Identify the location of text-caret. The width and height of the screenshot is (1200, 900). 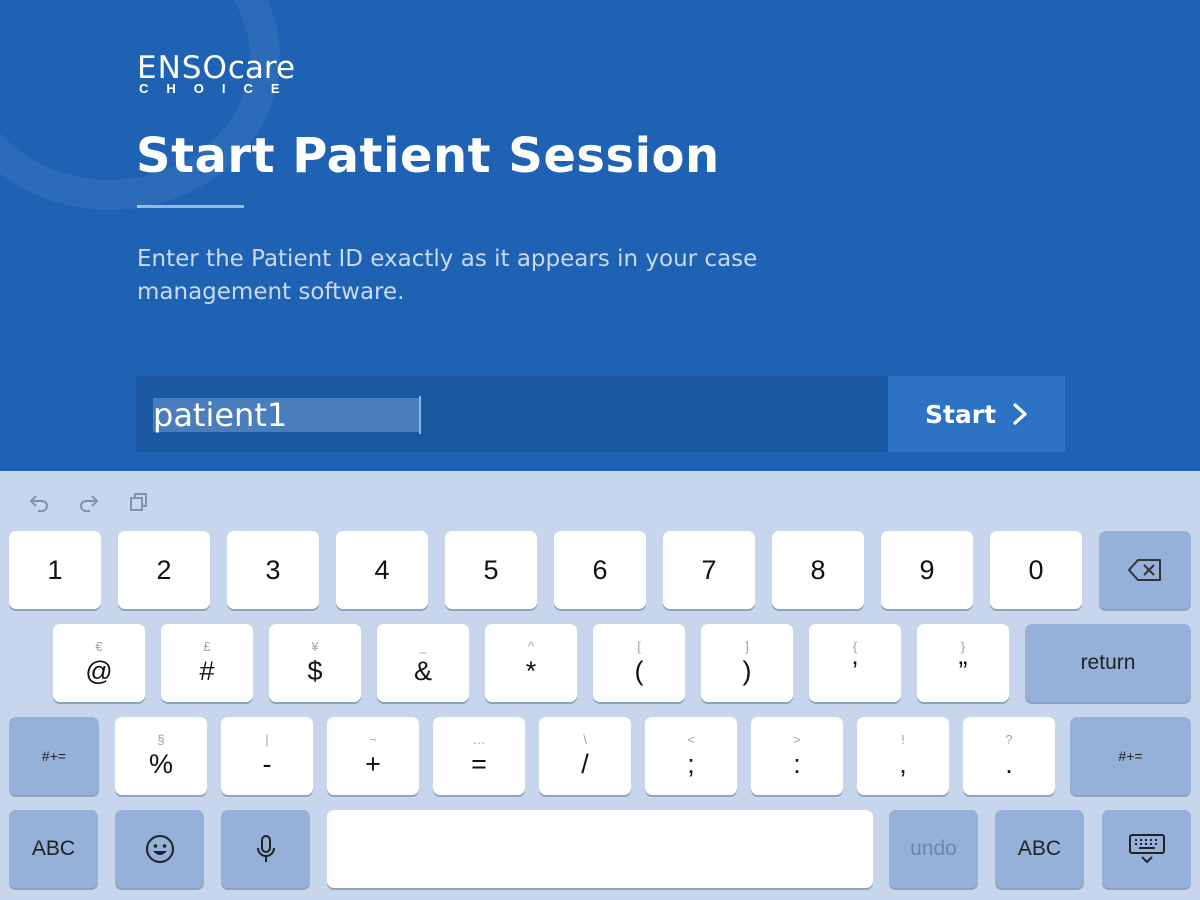
(420, 415).